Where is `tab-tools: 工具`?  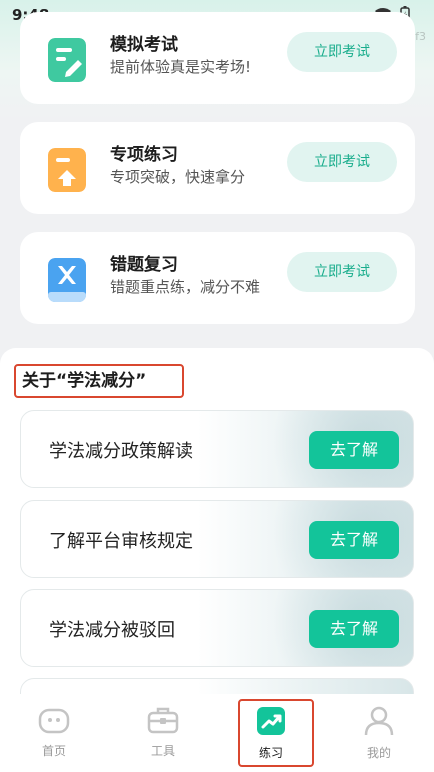
tab-tools: 工具 is located at coordinates (163, 732).